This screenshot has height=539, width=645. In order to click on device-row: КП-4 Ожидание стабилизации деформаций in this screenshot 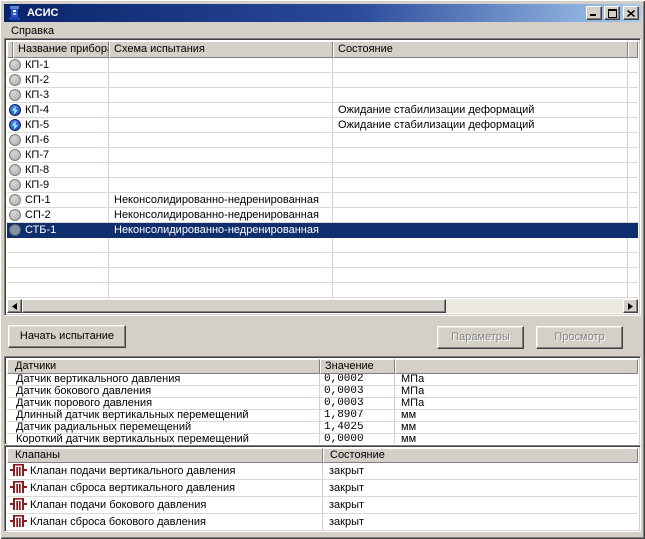, I will do `click(322, 110)`.